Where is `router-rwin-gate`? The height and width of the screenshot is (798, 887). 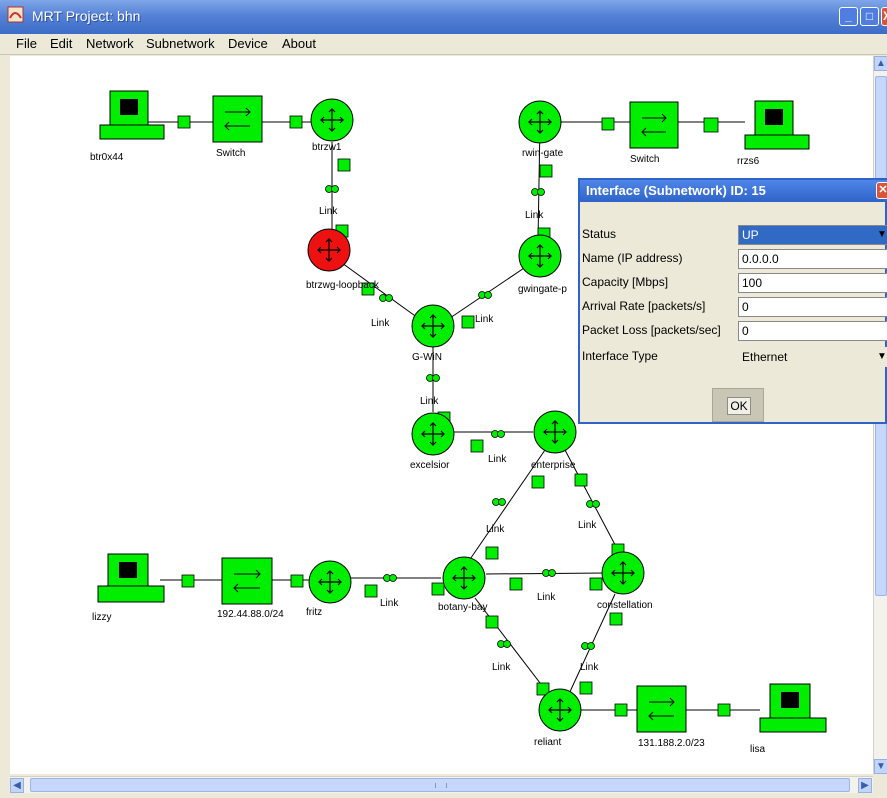 router-rwin-gate is located at coordinates (540, 122).